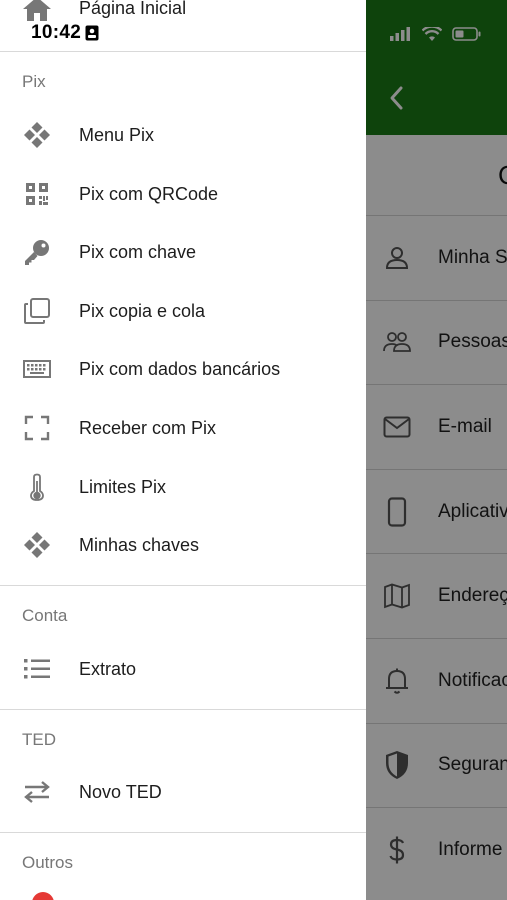 The height and width of the screenshot is (900, 507). Describe the element at coordinates (138, 251) in the screenshot. I see `drawer-item-label: Pix com chave` at that location.